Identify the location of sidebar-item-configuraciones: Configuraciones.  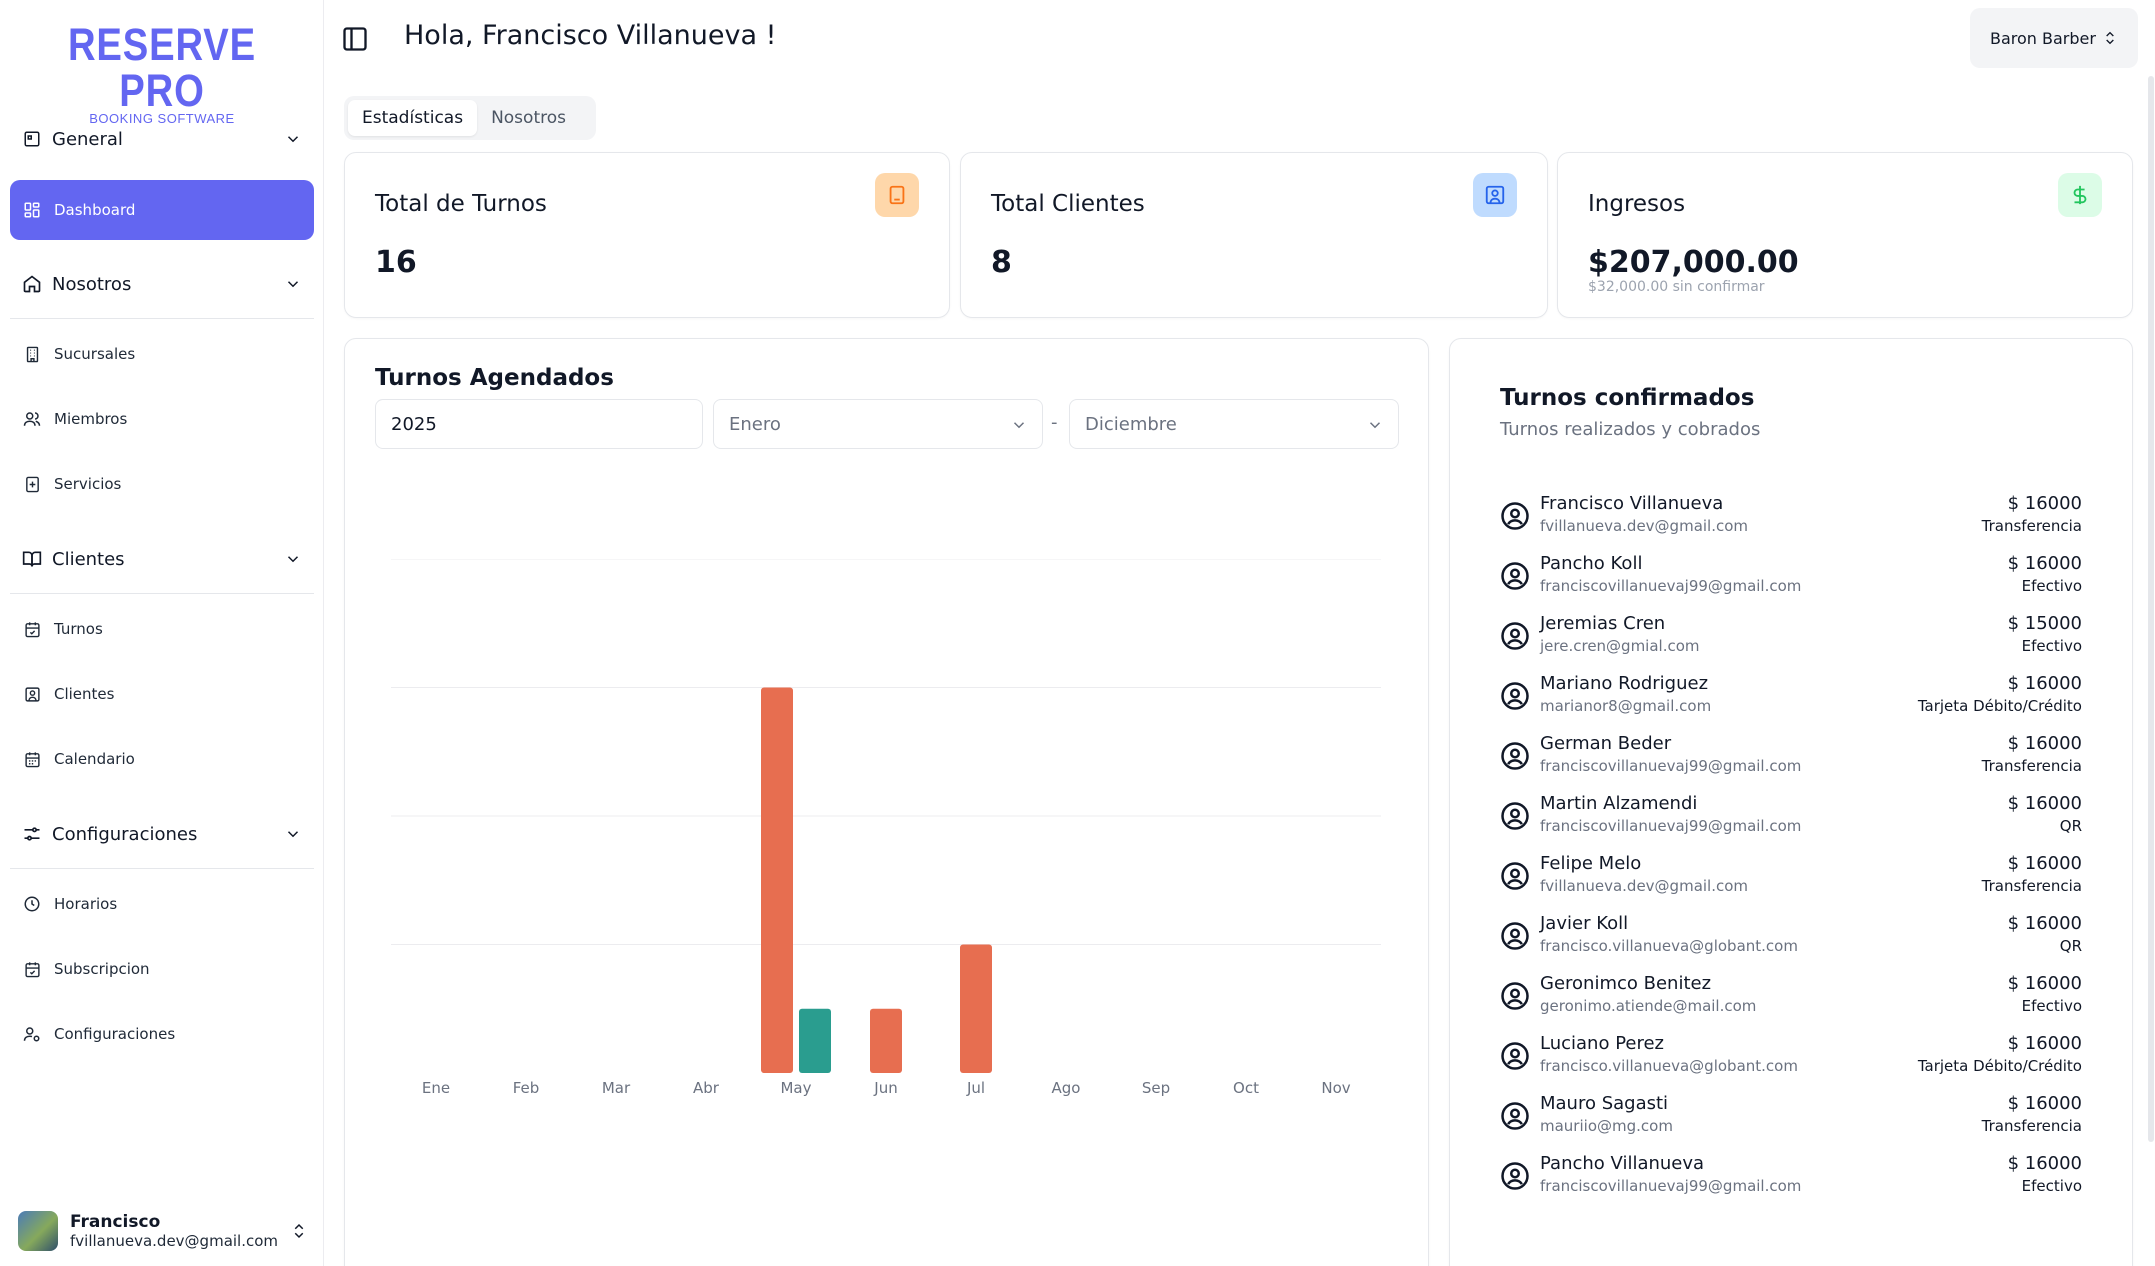
(162, 1034).